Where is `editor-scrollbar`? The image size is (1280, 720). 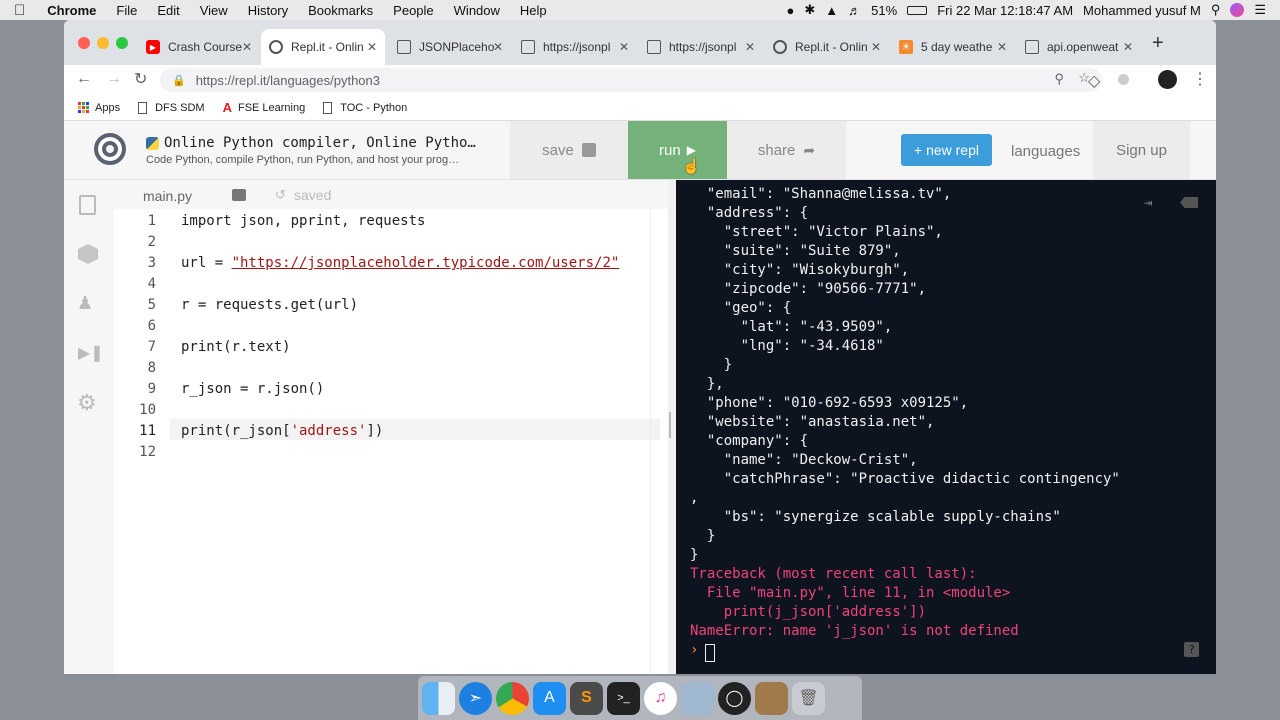
editor-scrollbar is located at coordinates (654, 441).